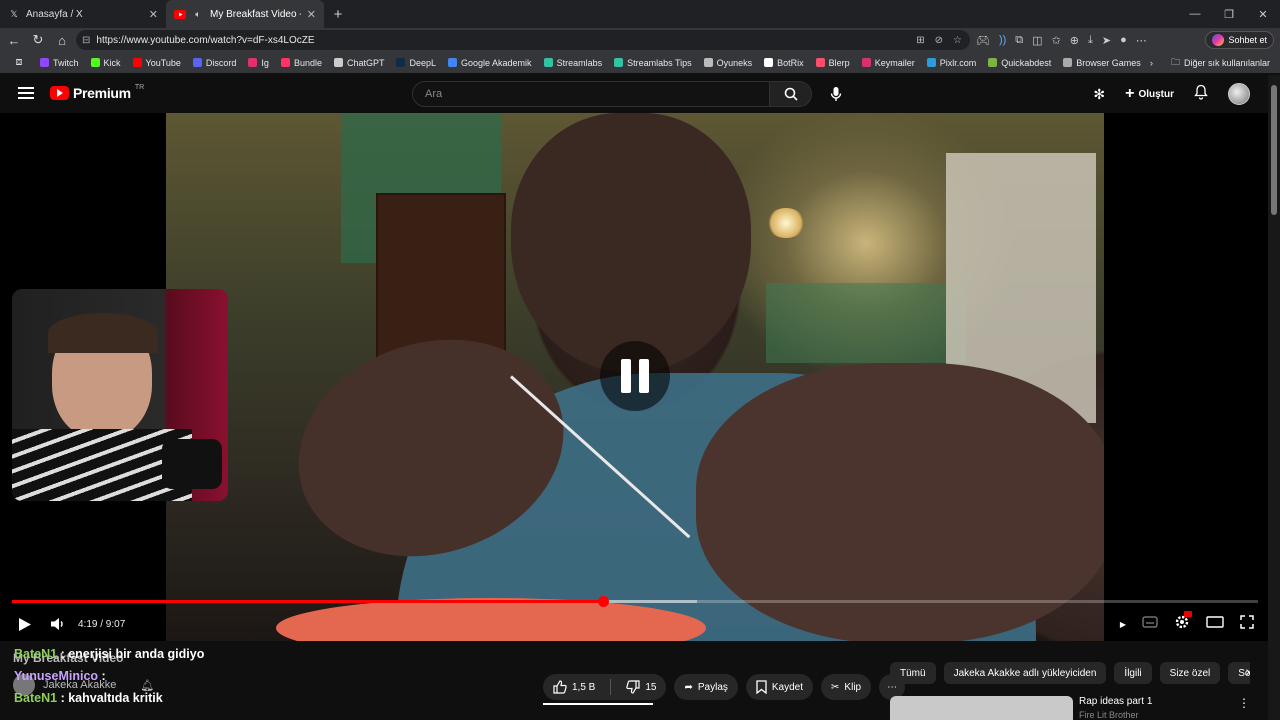  Describe the element at coordinates (653, 63) in the screenshot. I see `bookmark-streamlabs-tips: Streamlabs Tips` at that location.